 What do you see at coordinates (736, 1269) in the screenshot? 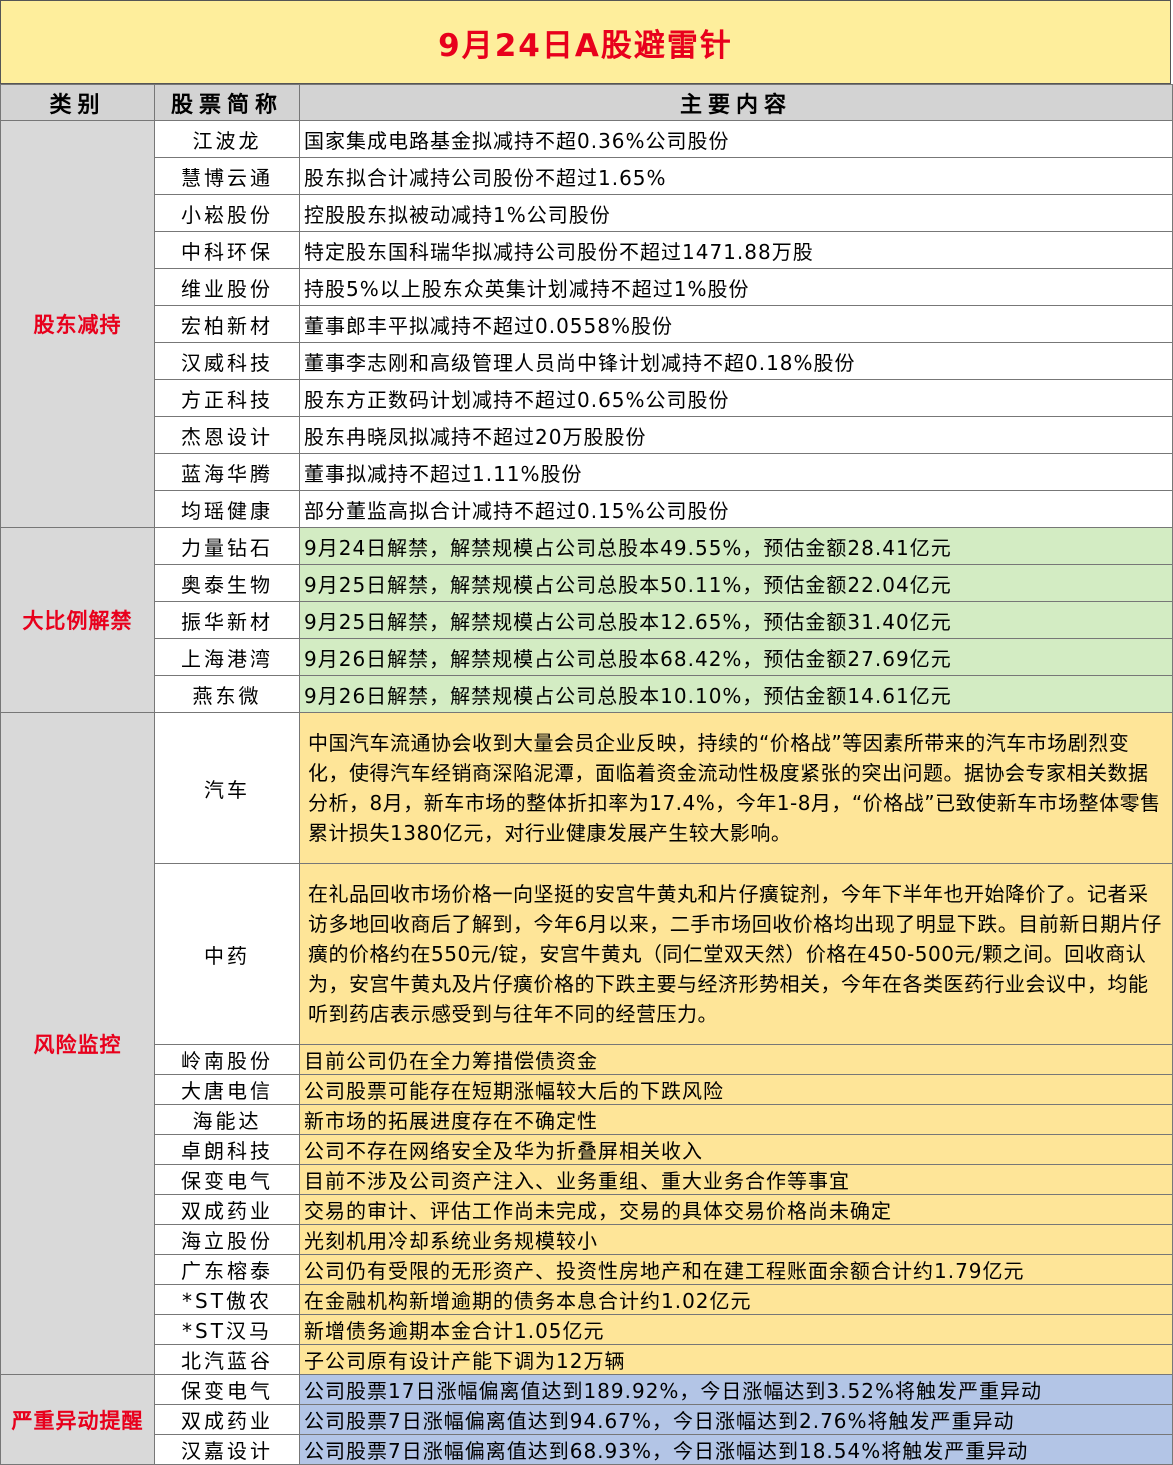
I see `row-content: 公司仍有受限的无形资产、投资性房地产和在建工程账面余额合计约1.79亿元` at bounding box center [736, 1269].